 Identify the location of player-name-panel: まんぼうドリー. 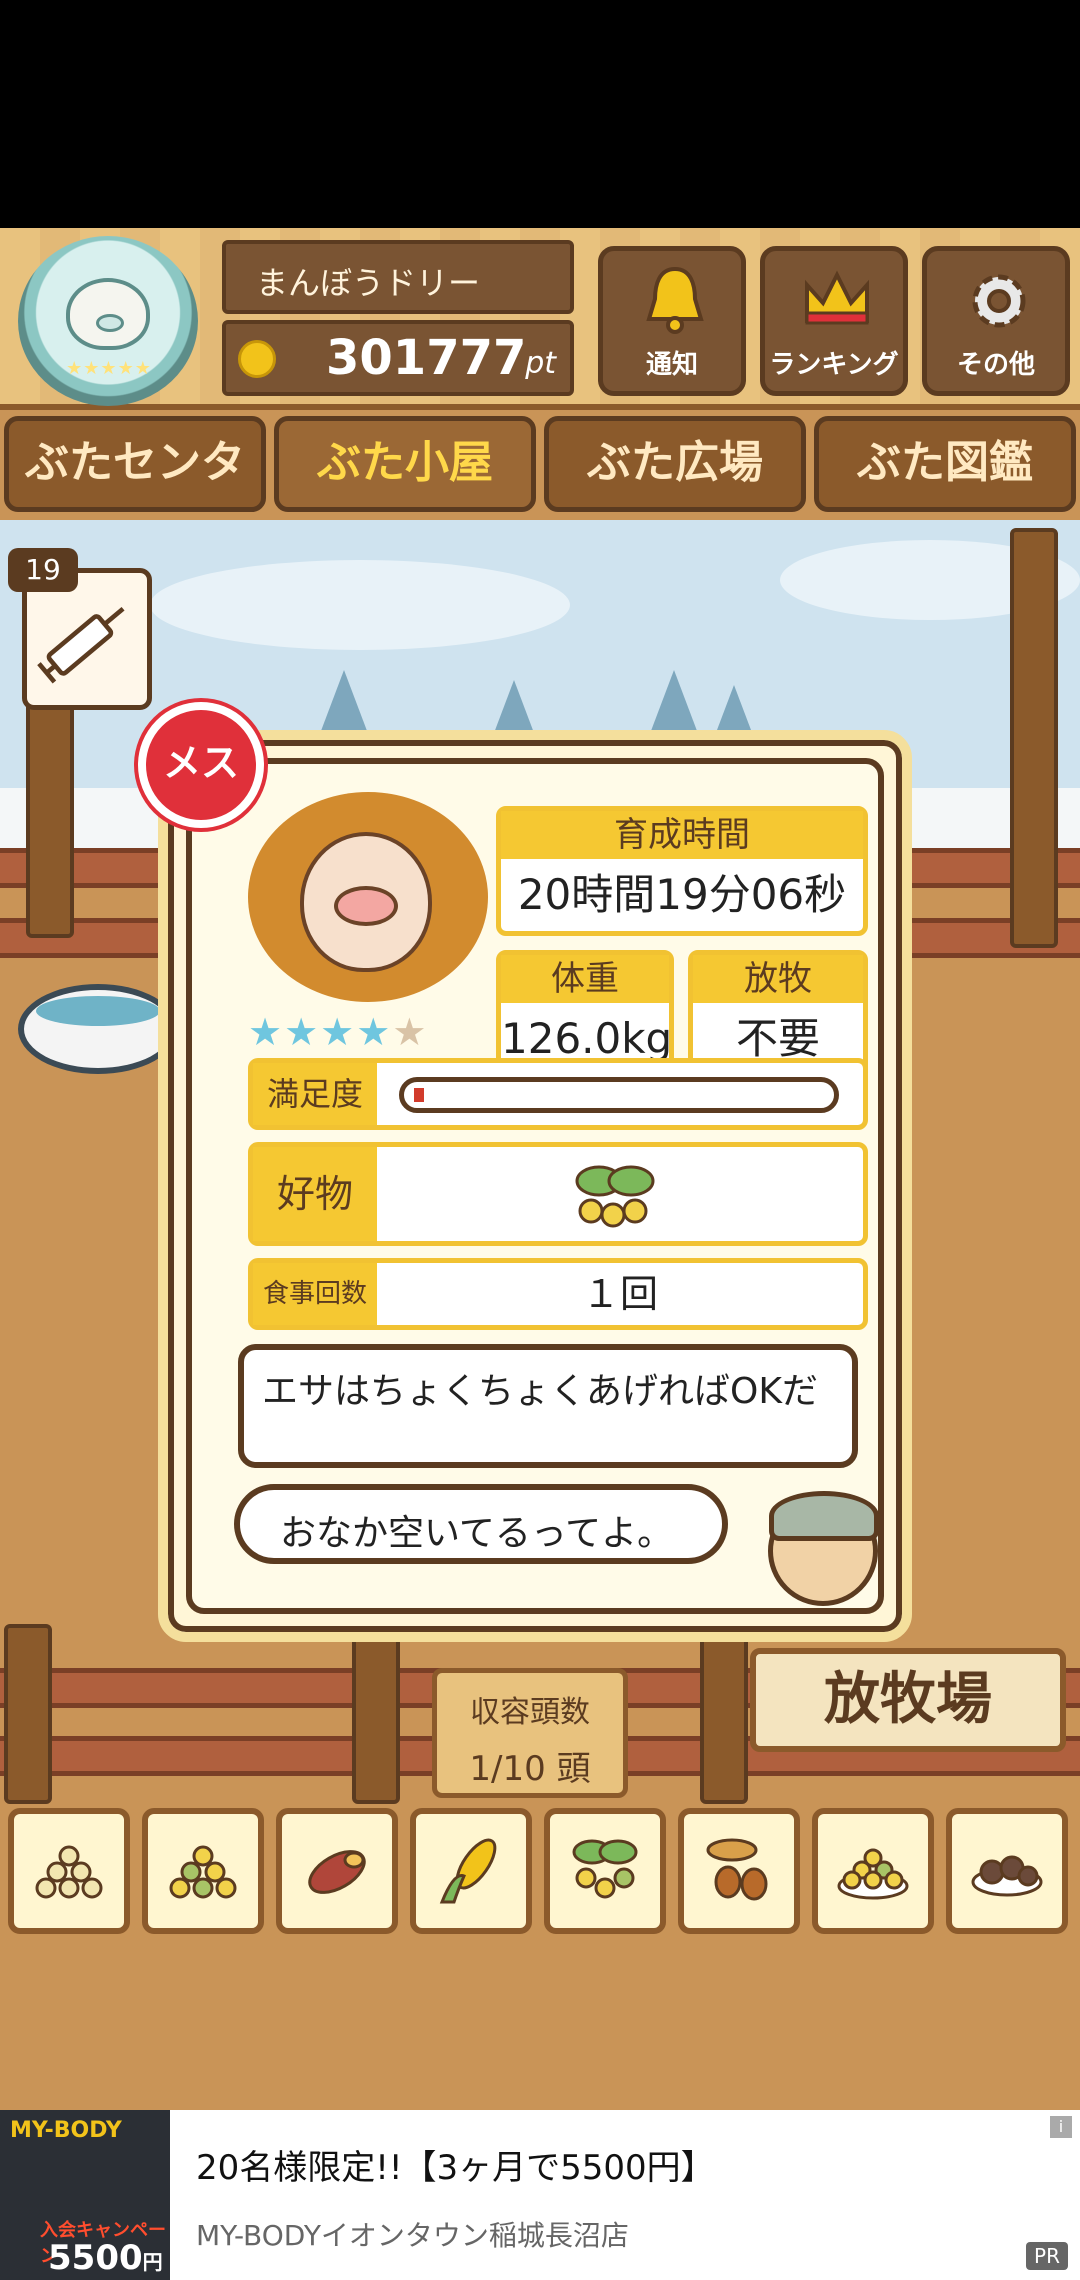
(398, 277).